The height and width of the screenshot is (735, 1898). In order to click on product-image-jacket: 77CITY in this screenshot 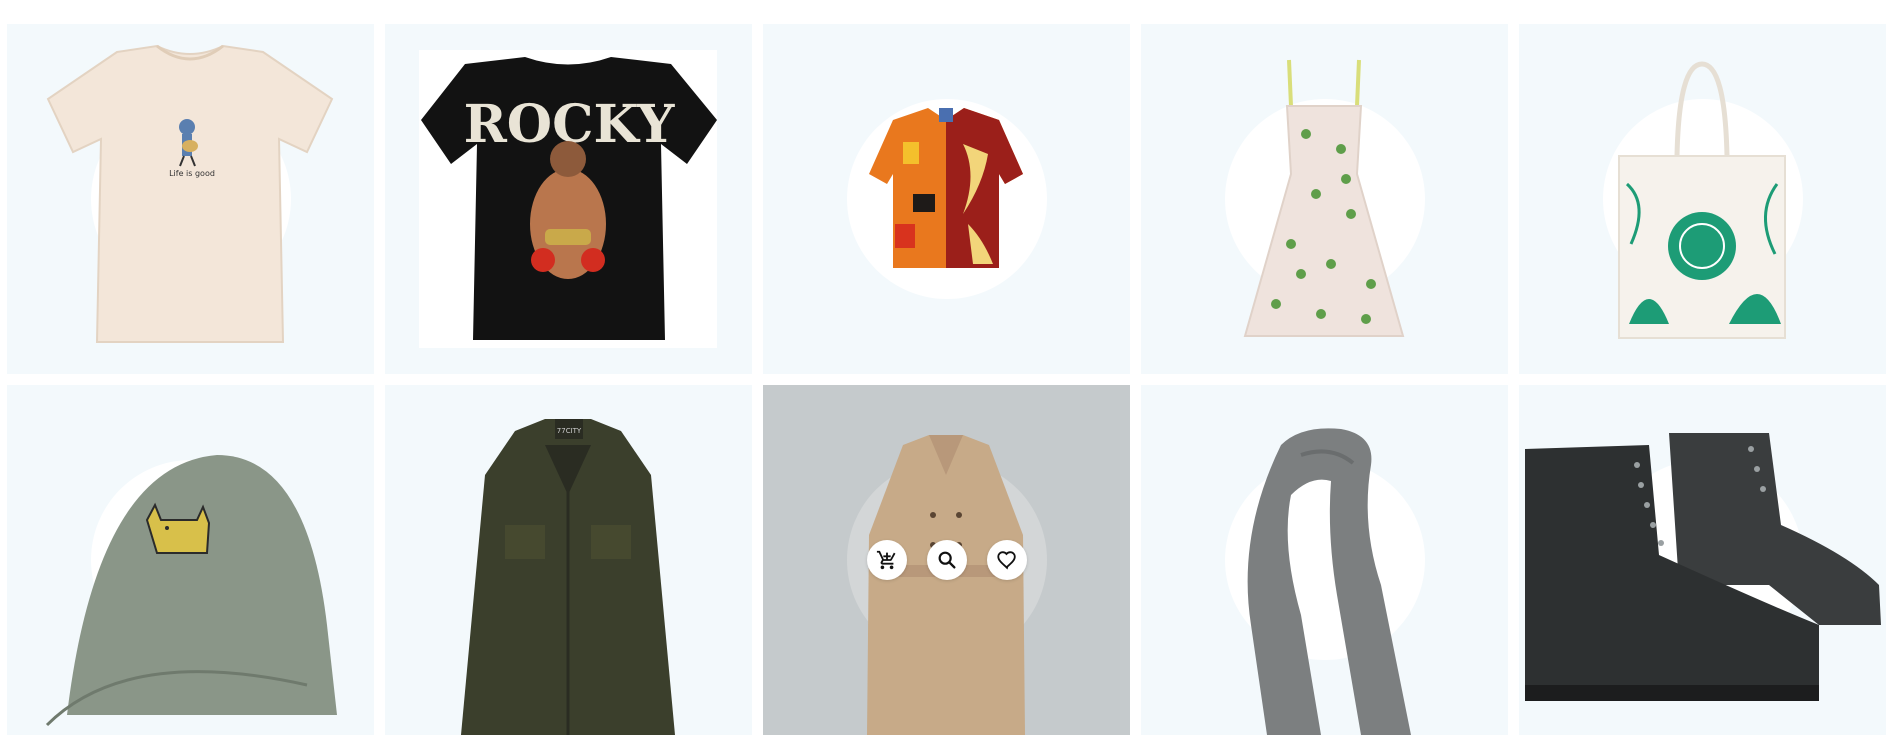, I will do `click(568, 560)`.